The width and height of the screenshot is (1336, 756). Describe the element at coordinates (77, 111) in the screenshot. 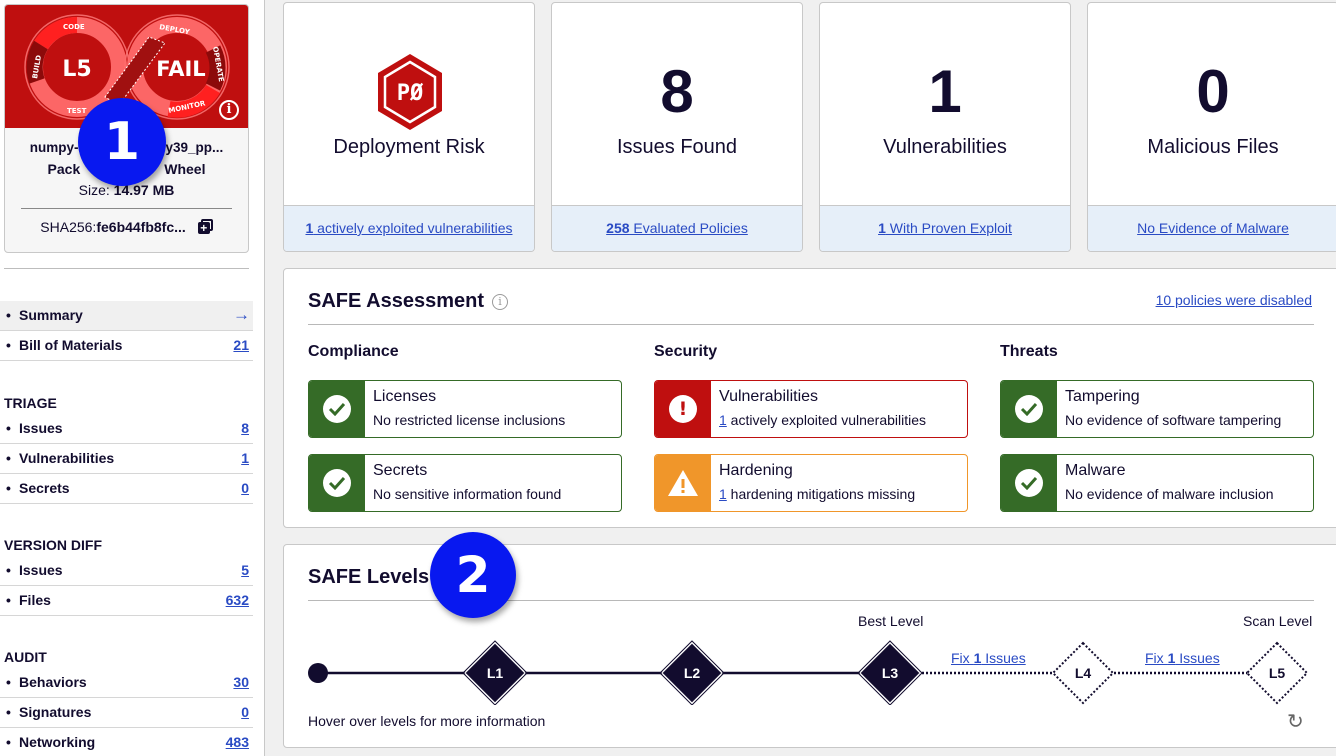

I see `lifecycle-test: TEST` at that location.